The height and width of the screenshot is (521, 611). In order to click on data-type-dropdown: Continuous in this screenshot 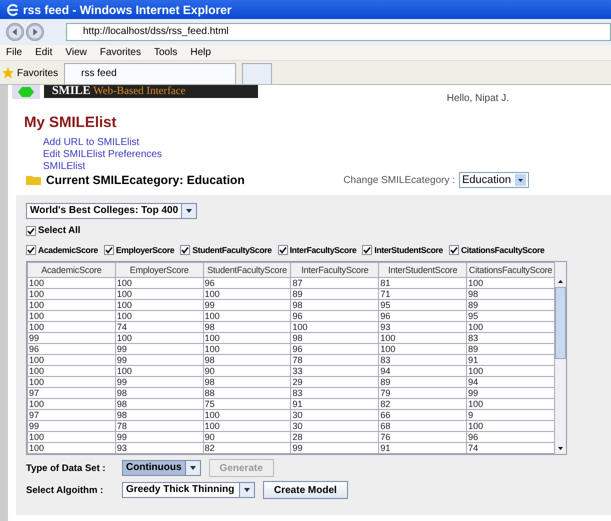, I will do `click(161, 468)`.